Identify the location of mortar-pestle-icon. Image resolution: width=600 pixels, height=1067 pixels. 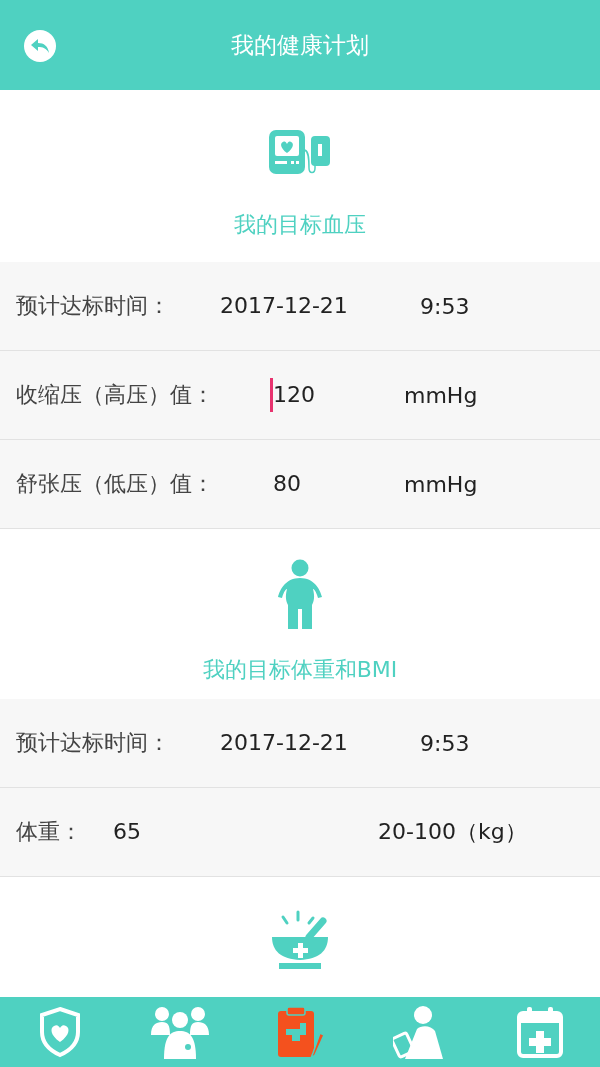
(300, 940).